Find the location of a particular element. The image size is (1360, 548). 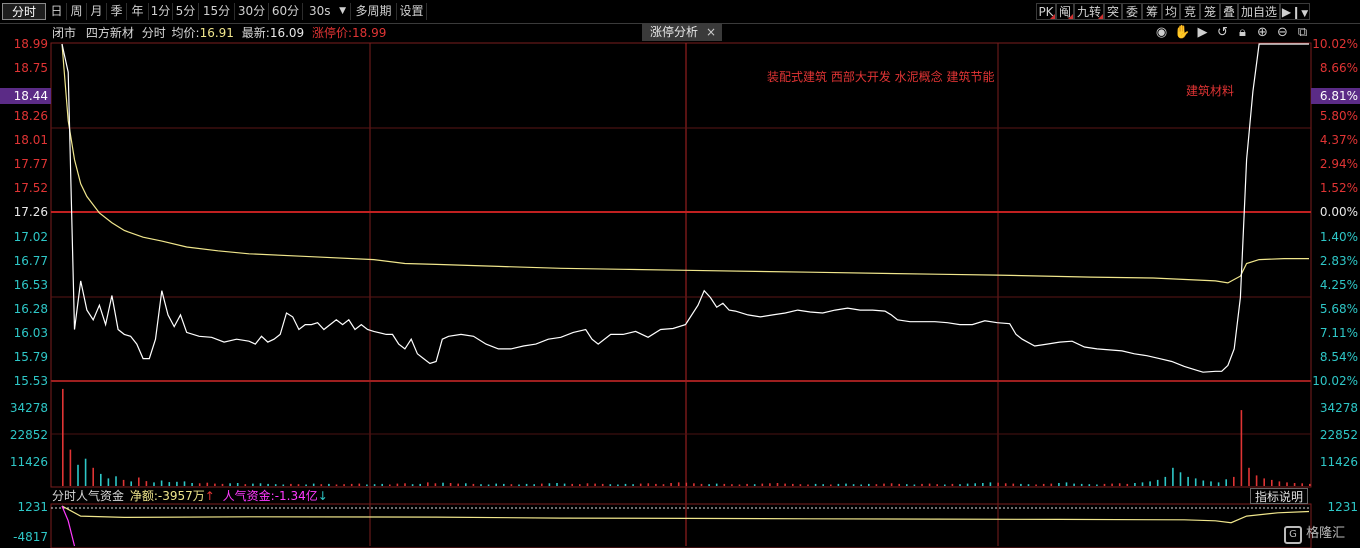

period-tab-year: 年 is located at coordinates (138, 11).